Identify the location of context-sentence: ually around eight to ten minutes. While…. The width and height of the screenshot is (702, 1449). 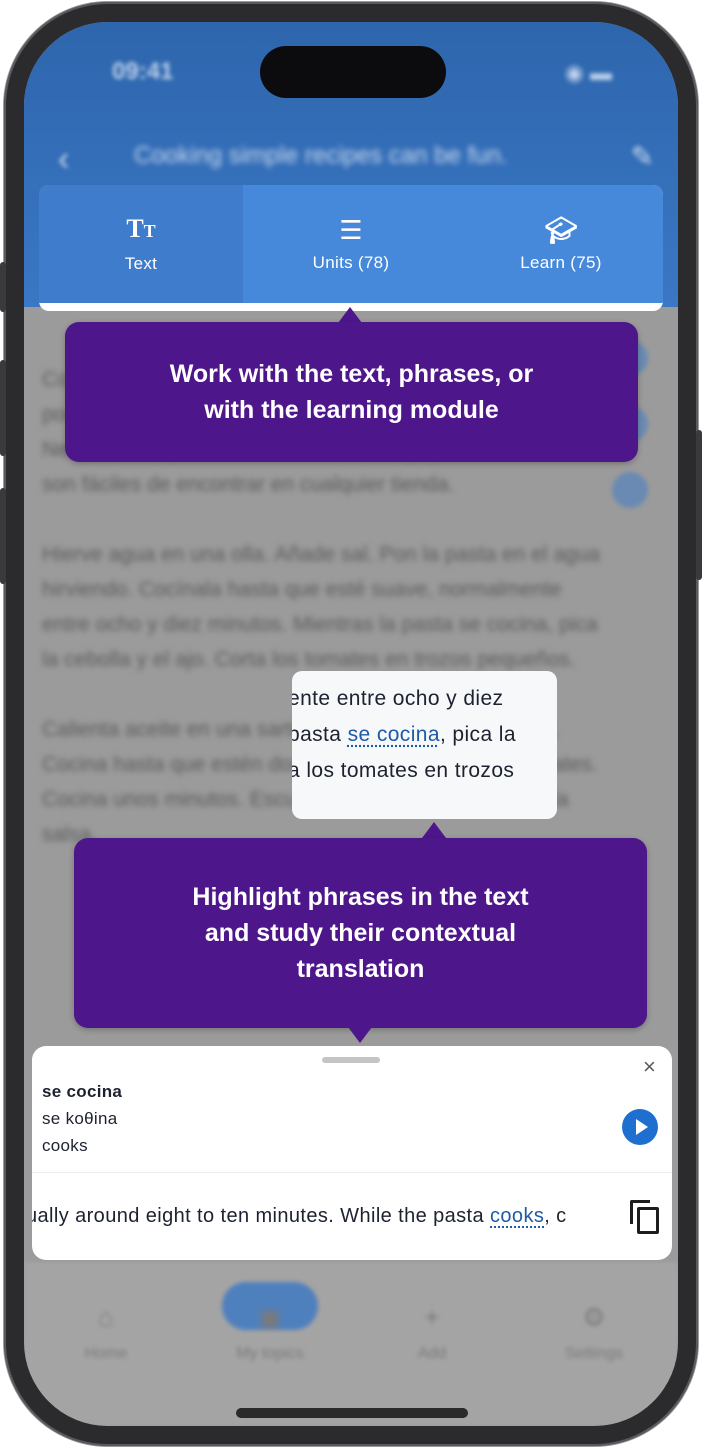
(324, 1216).